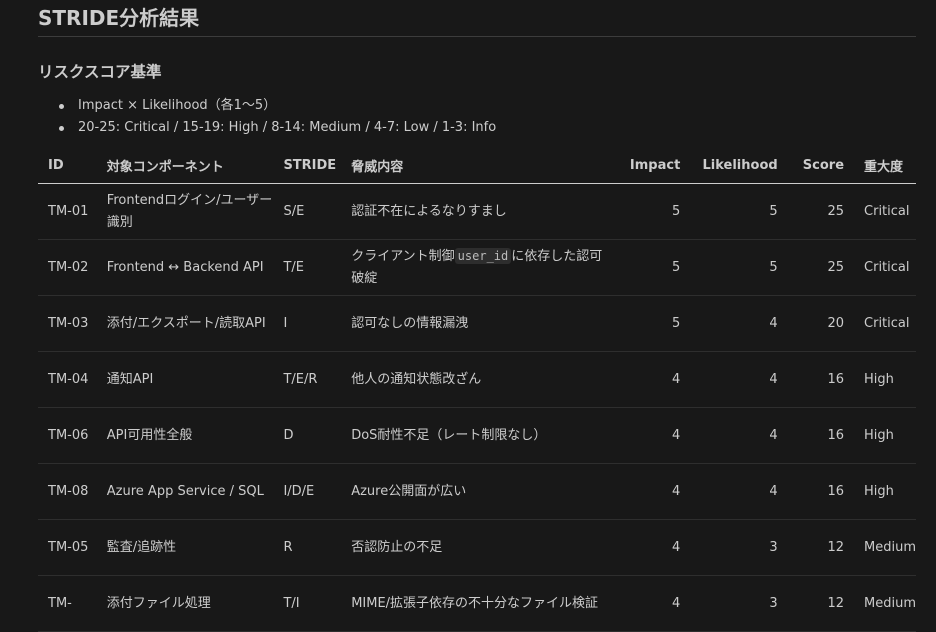  What do you see at coordinates (67, 267) in the screenshot?
I see `cell-id: TM-02` at bounding box center [67, 267].